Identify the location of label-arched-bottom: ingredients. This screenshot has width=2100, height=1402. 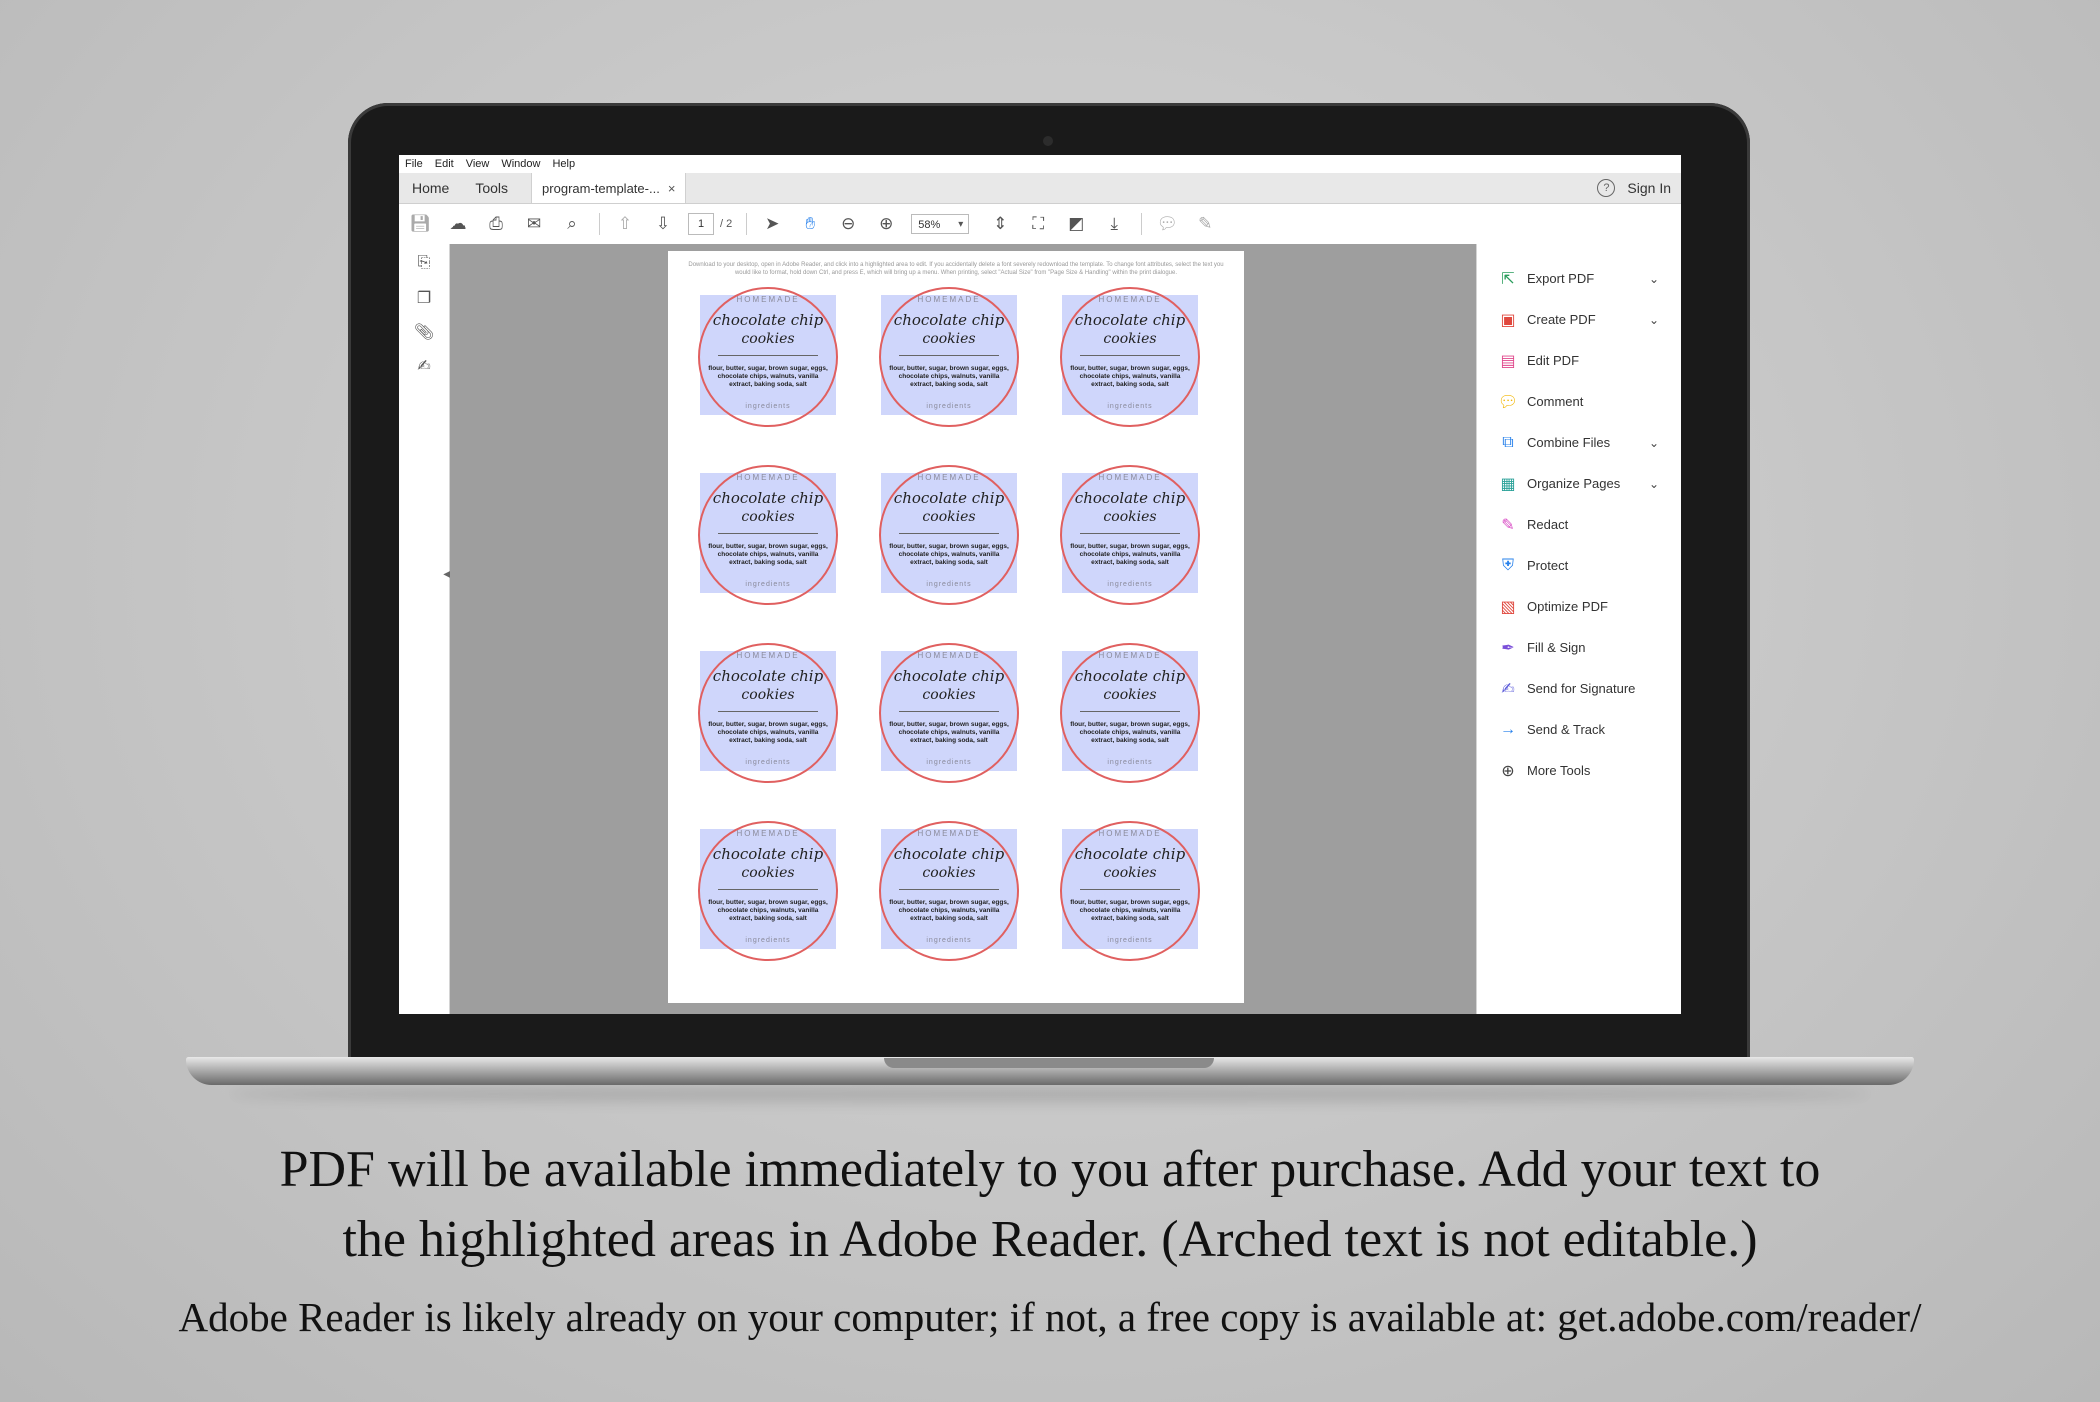
(1130, 940).